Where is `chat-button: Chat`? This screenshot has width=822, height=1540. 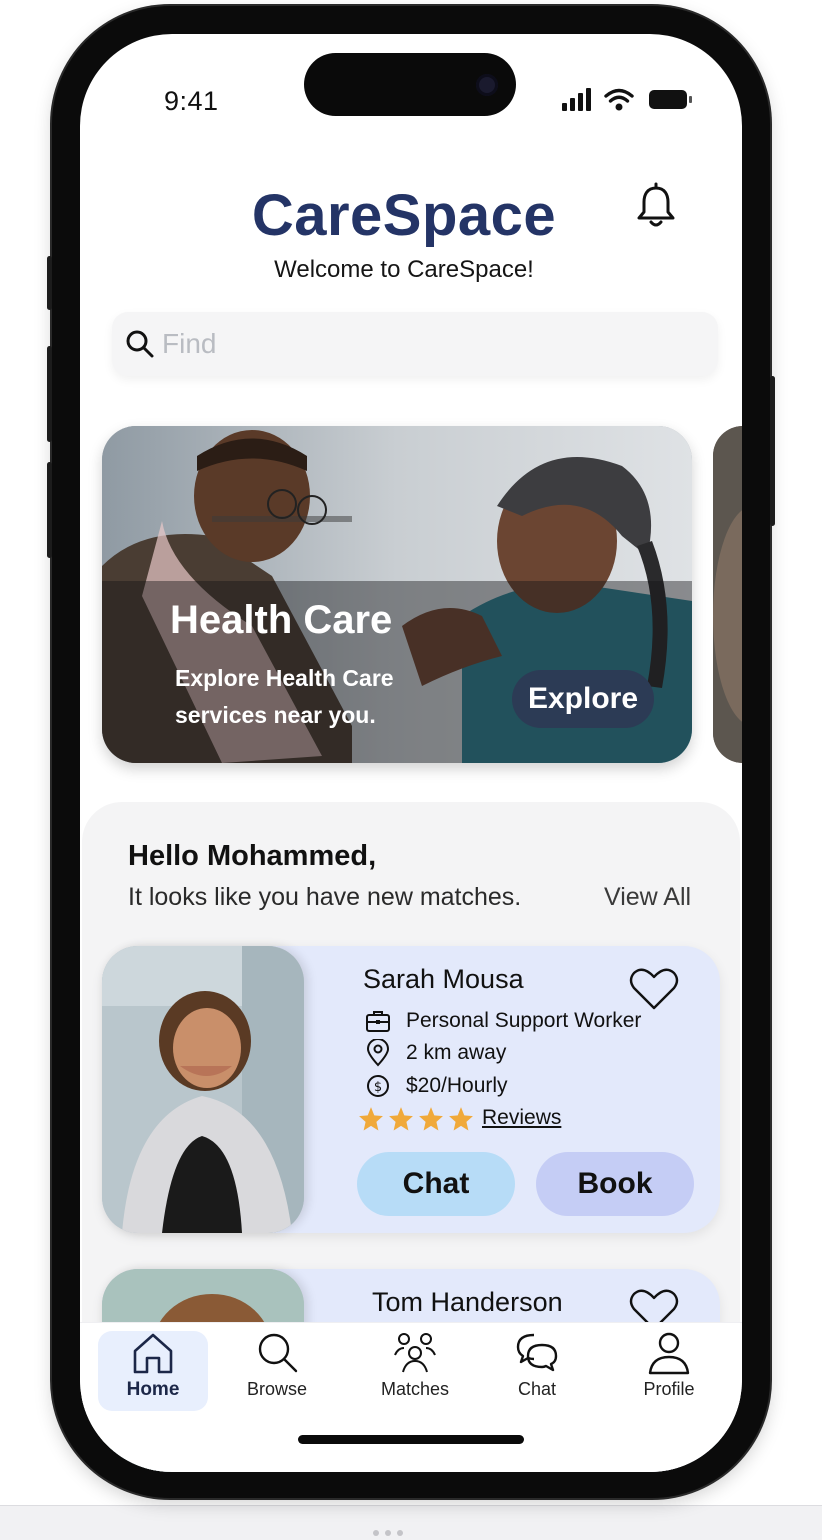
chat-button: Chat is located at coordinates (436, 1184).